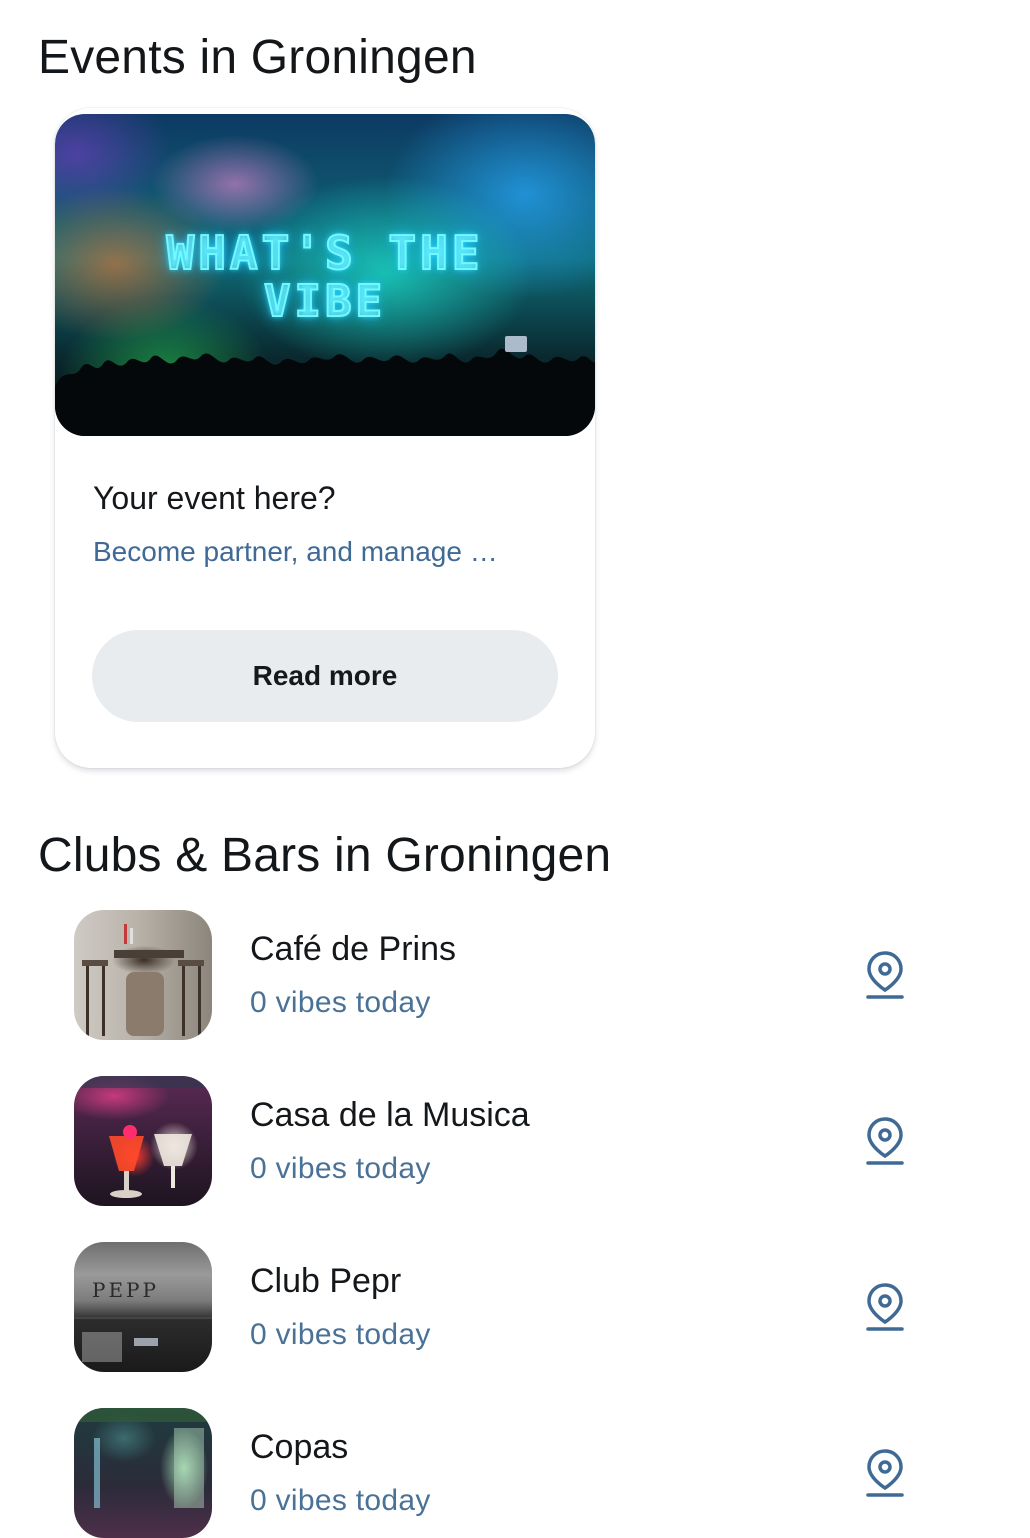  I want to click on venue-name: Café de Prins, so click(353, 949).